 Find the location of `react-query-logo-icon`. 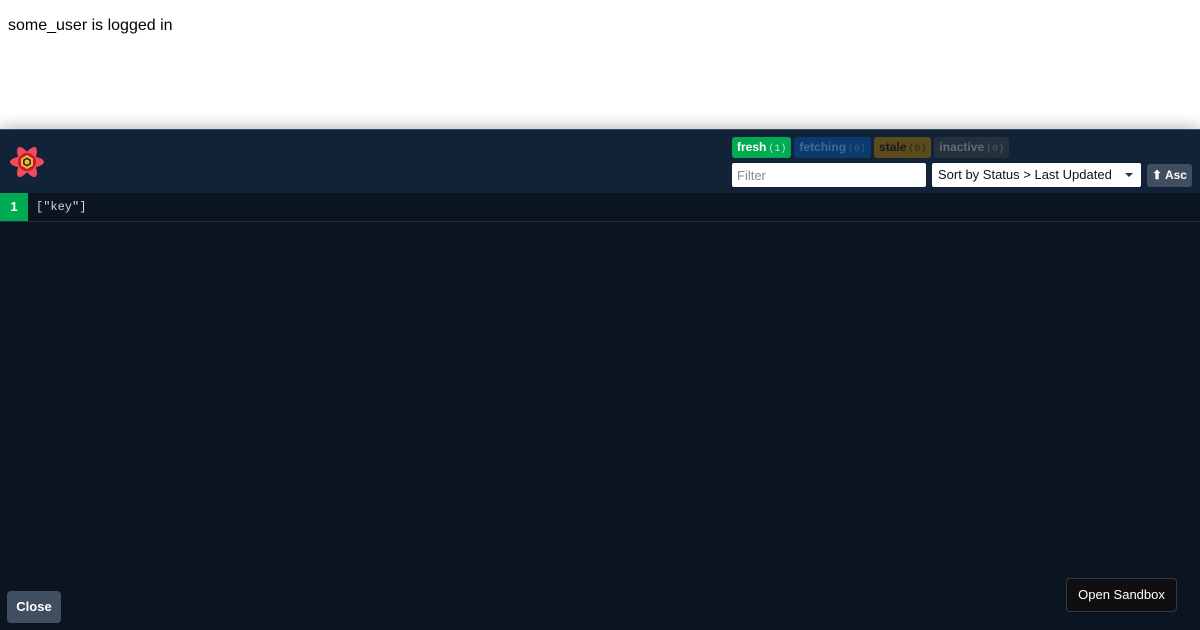

react-query-logo-icon is located at coordinates (27, 162).